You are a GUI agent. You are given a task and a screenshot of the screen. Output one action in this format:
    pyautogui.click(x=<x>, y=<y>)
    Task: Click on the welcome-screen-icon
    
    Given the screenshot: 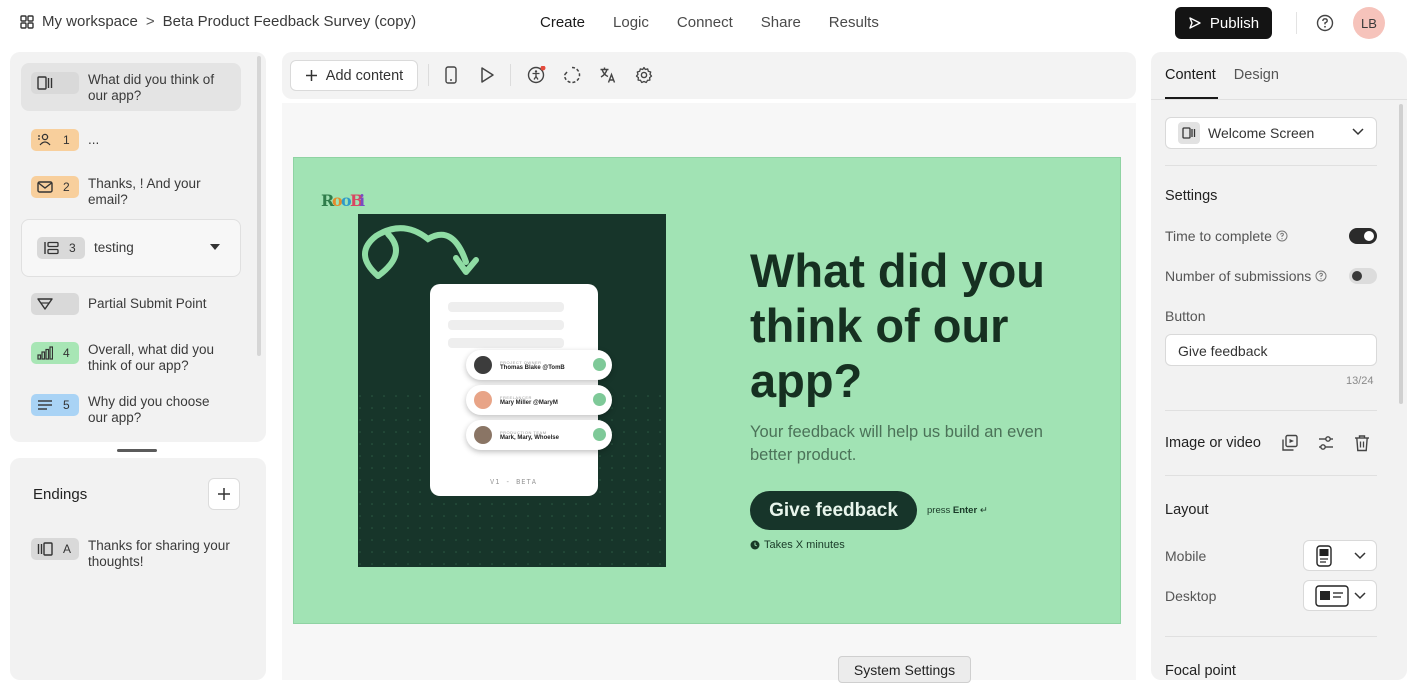 What is the action you would take?
    pyautogui.click(x=55, y=83)
    